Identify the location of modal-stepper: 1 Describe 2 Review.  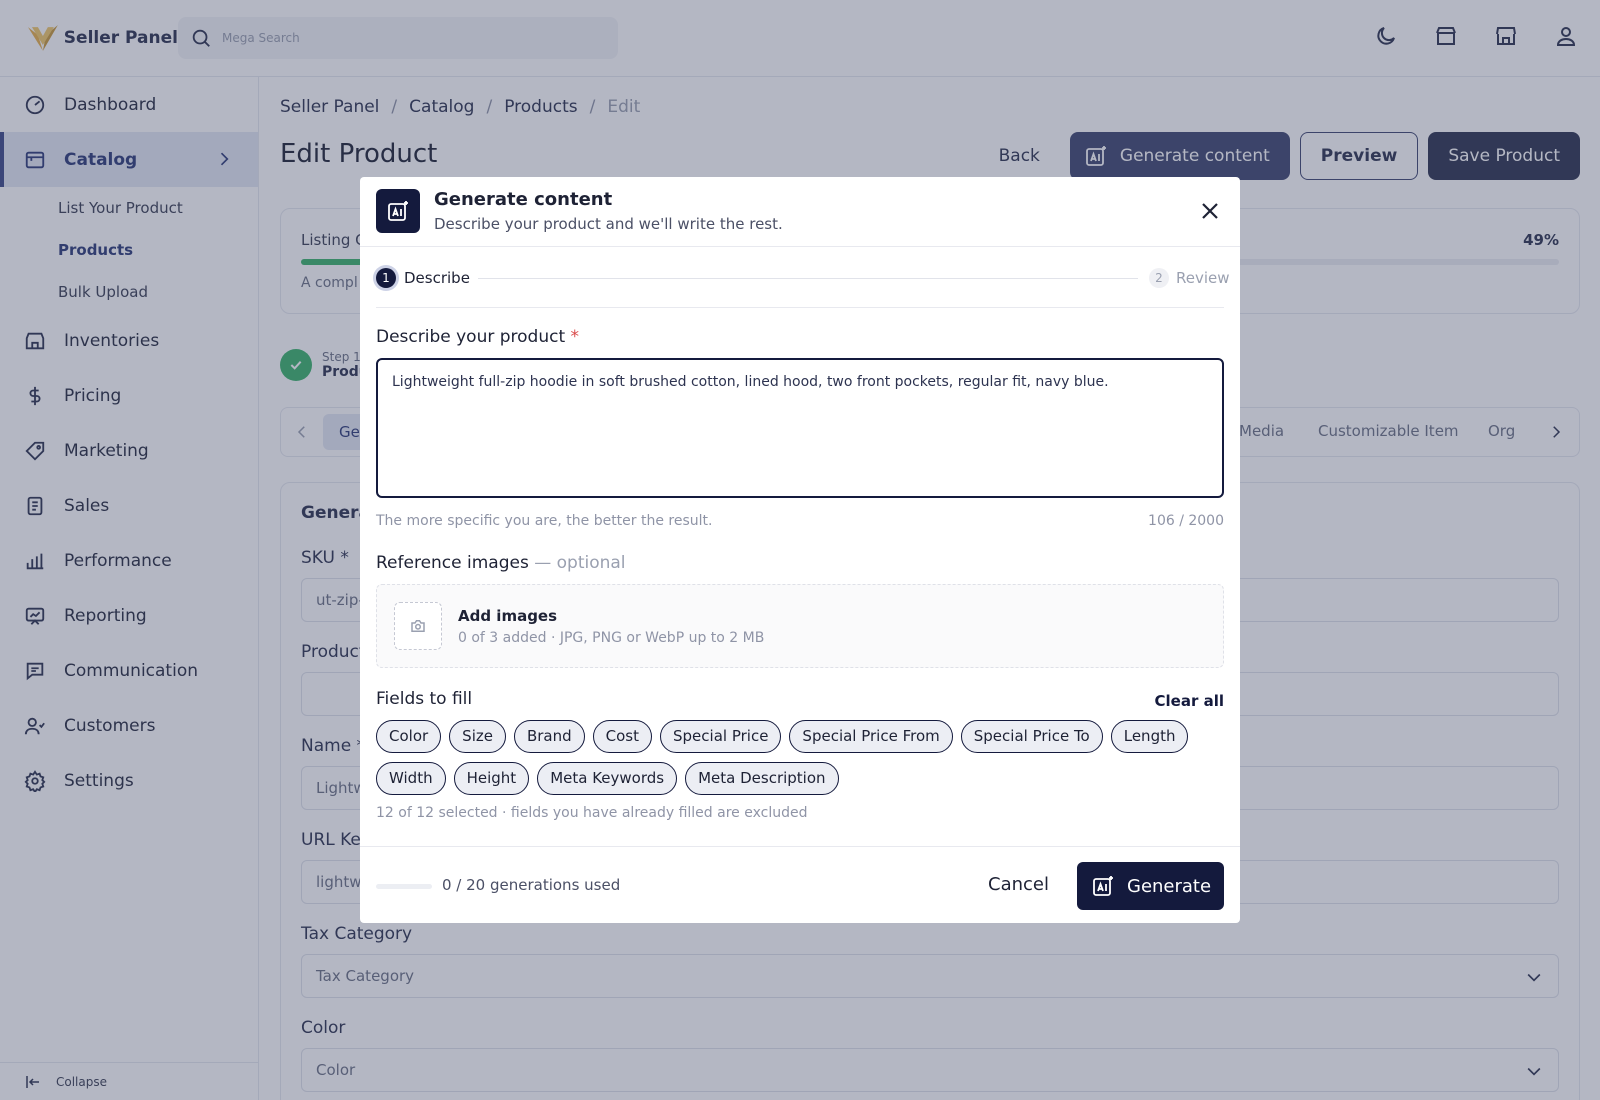
(803, 278).